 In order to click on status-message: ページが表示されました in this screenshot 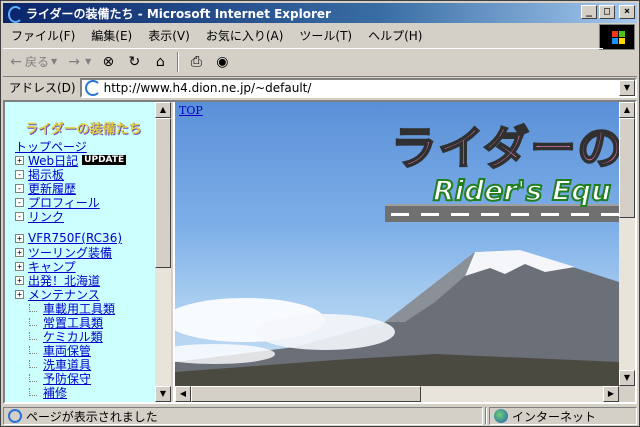, I will do `click(243, 416)`.